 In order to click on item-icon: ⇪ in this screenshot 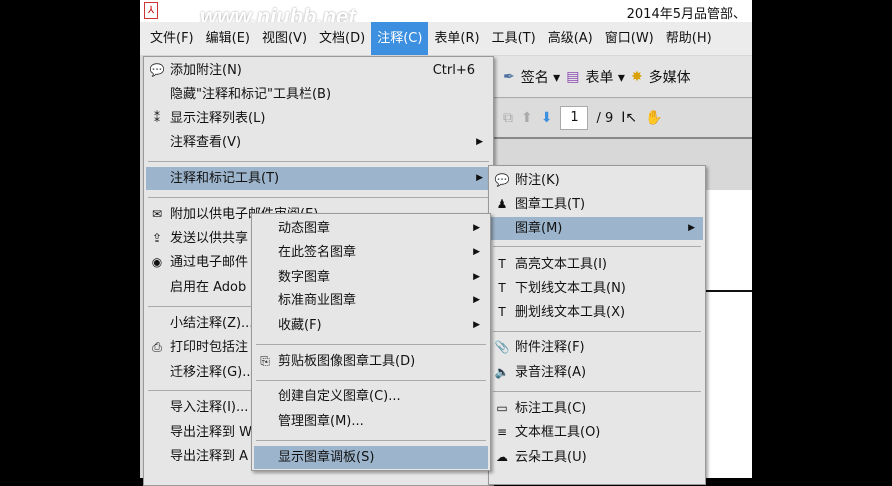, I will do `click(157, 238)`.